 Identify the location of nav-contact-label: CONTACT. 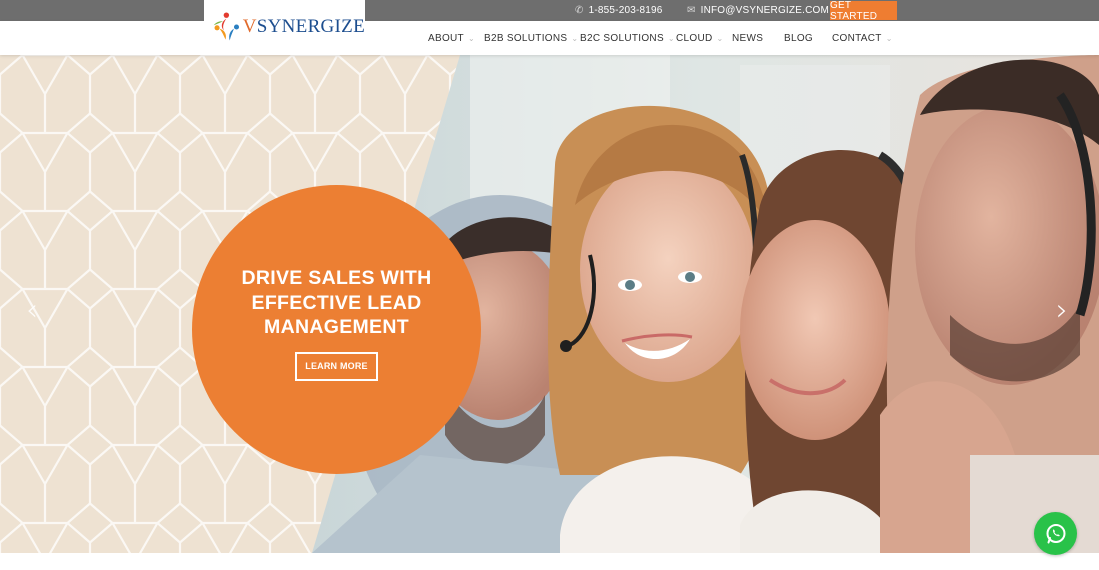
(857, 38).